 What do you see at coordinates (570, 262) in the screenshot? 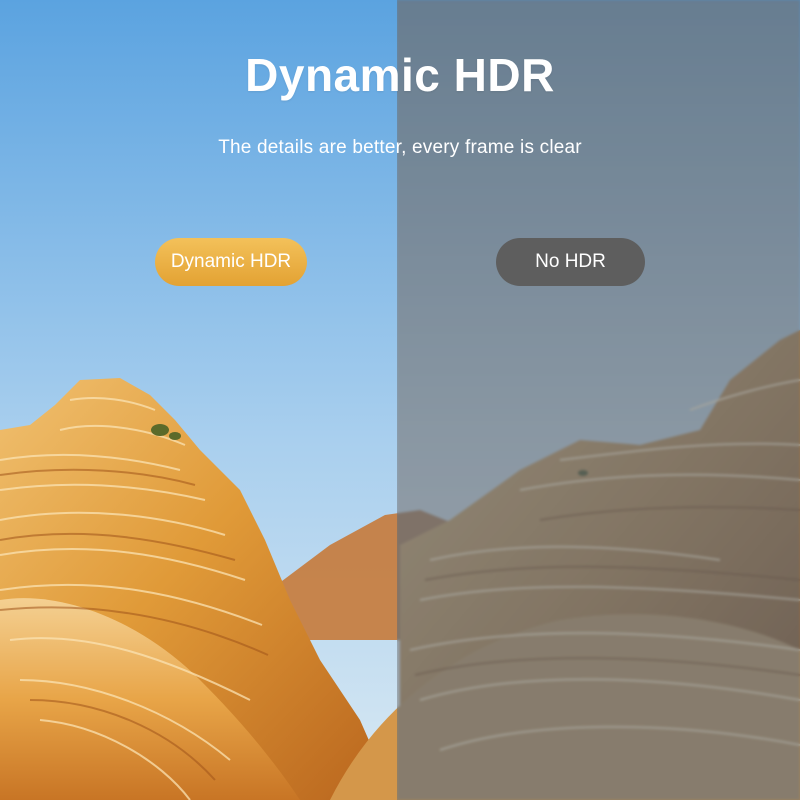
I see `no-hdr-label: No HDR` at bounding box center [570, 262].